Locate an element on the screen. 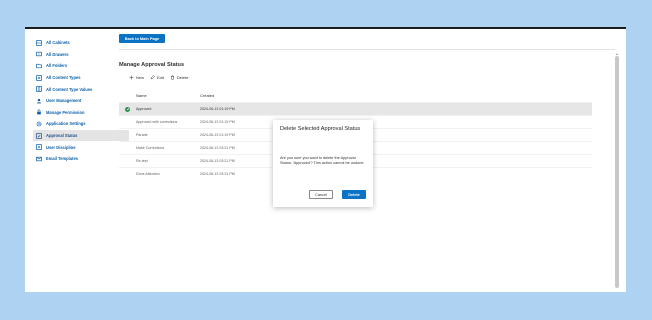 This screenshot has height=320, width=652. lock-icon is located at coordinates (39, 112).